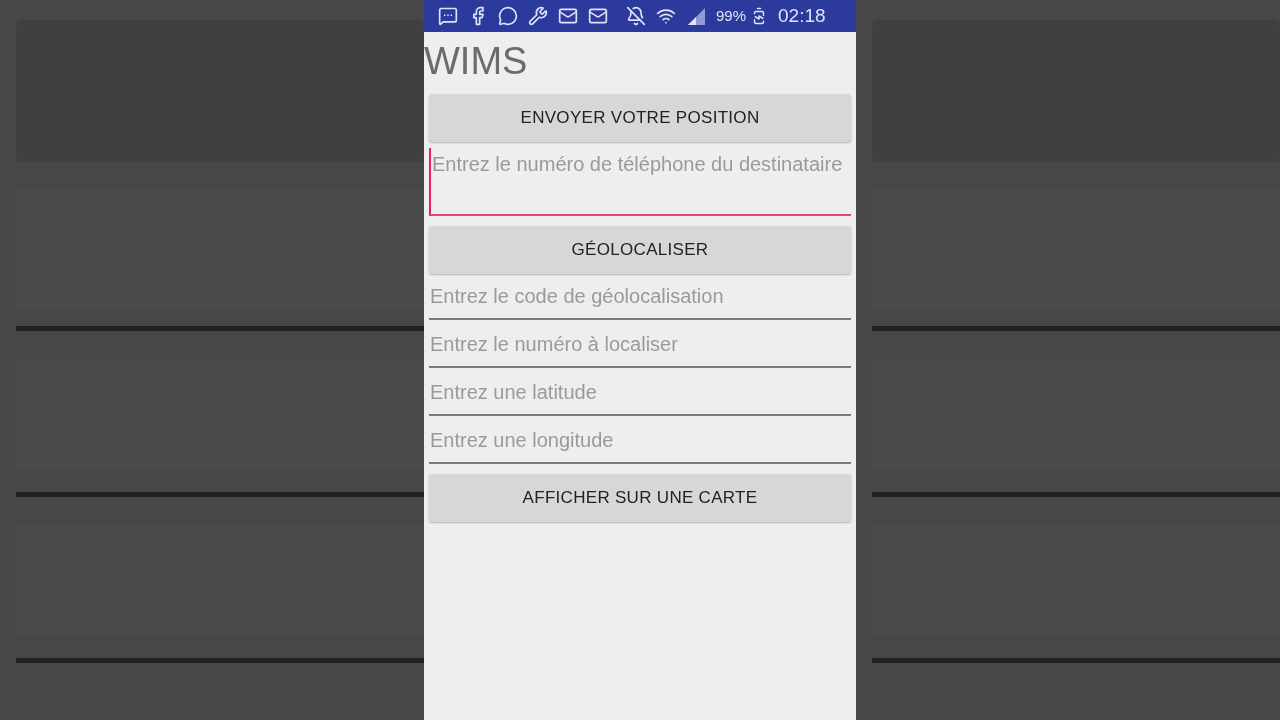 Image resolution: width=1280 pixels, height=720 pixels. Describe the element at coordinates (640, 444) in the screenshot. I see `text-field: Entrez une longitude` at that location.